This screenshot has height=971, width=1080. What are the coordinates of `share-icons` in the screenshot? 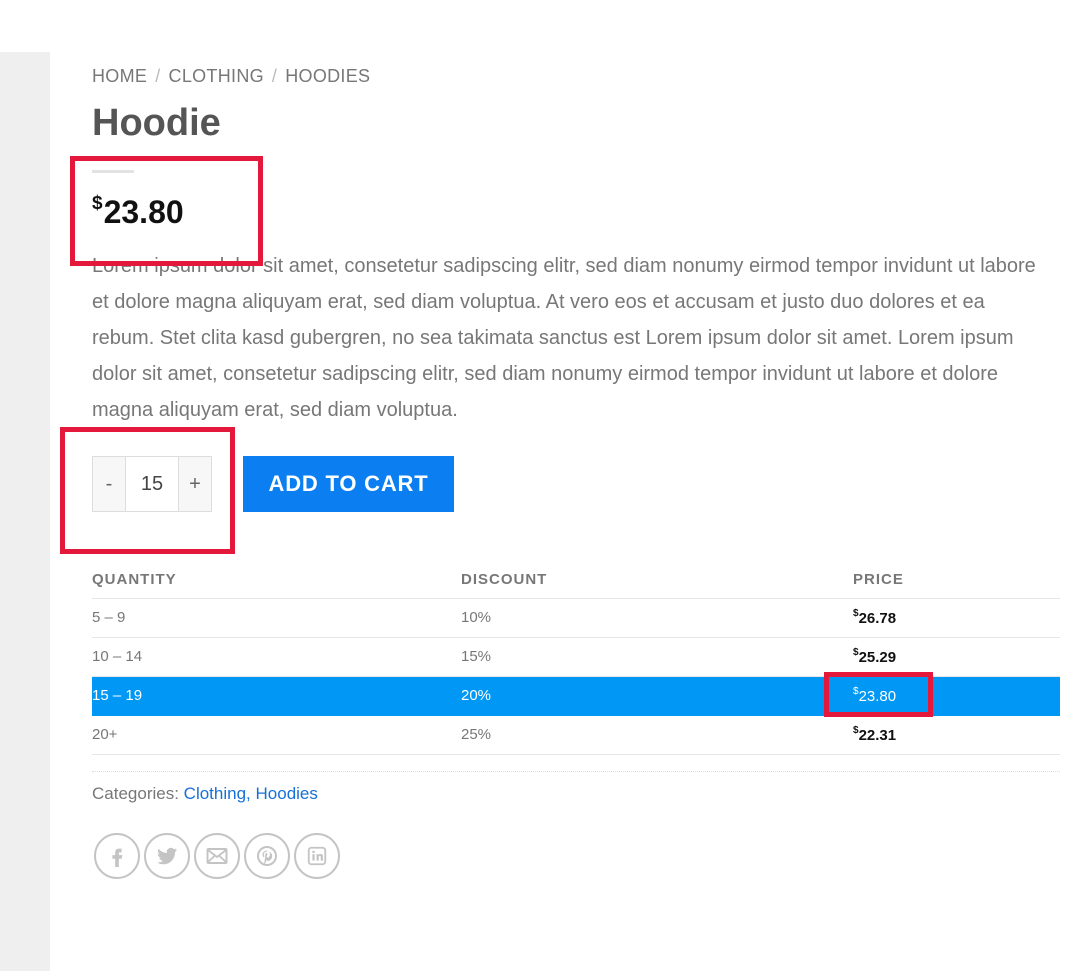 It's located at (219, 856).